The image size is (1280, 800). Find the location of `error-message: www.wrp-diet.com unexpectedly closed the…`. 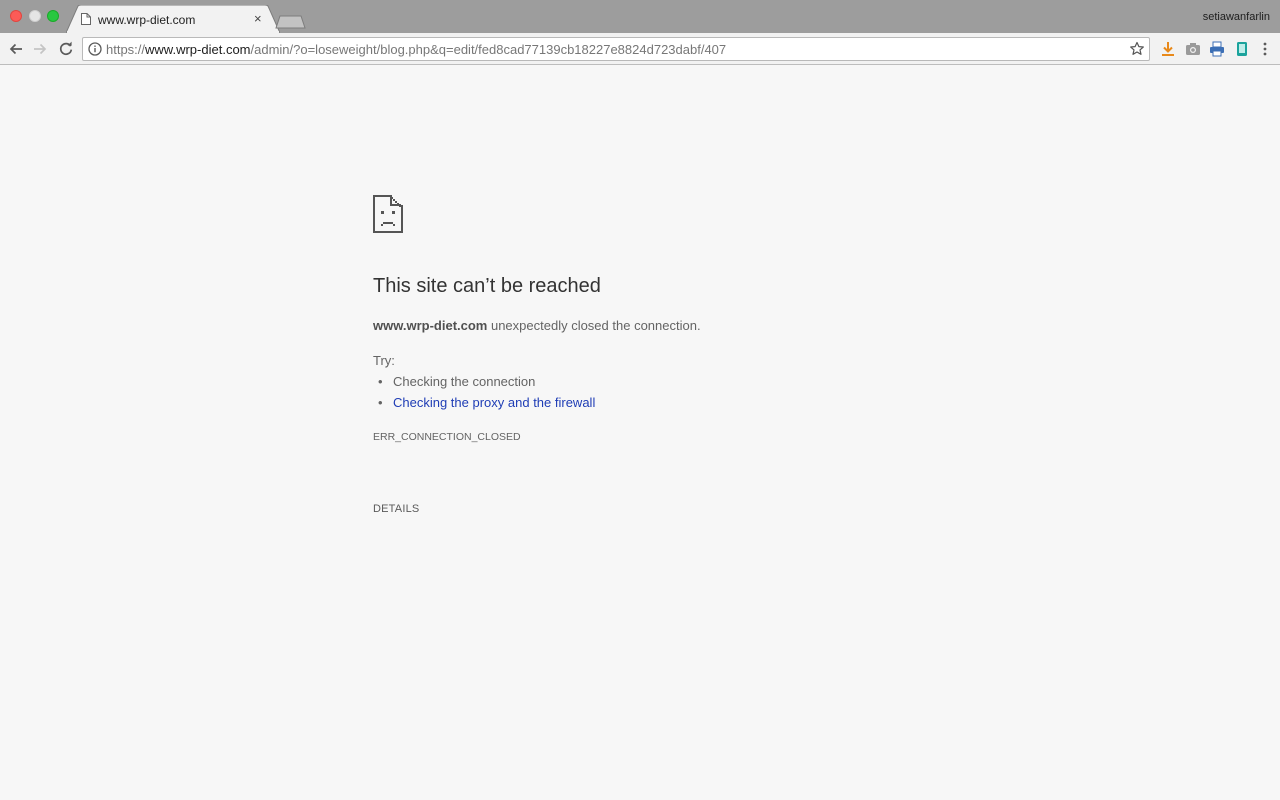

error-message: www.wrp-diet.com unexpectedly closed the… is located at coordinates (537, 325).